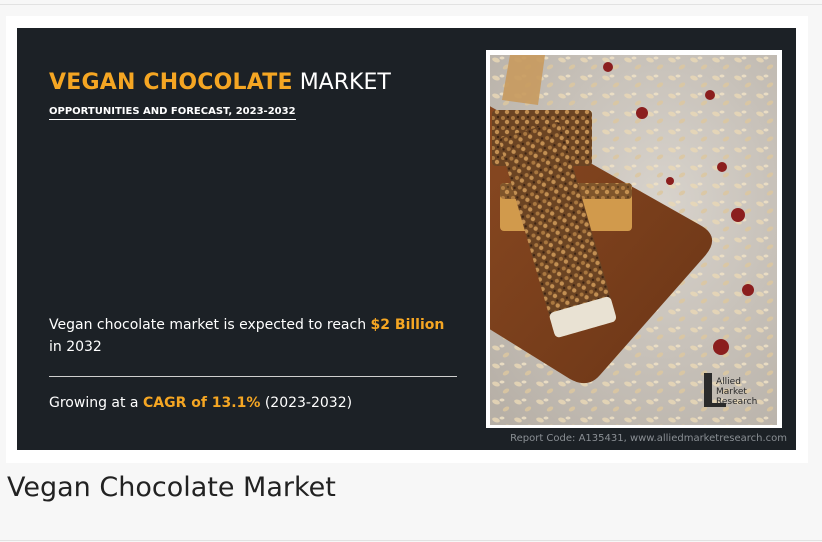  I want to click on page-caption: Vegan Chocolate Market, so click(171, 487).